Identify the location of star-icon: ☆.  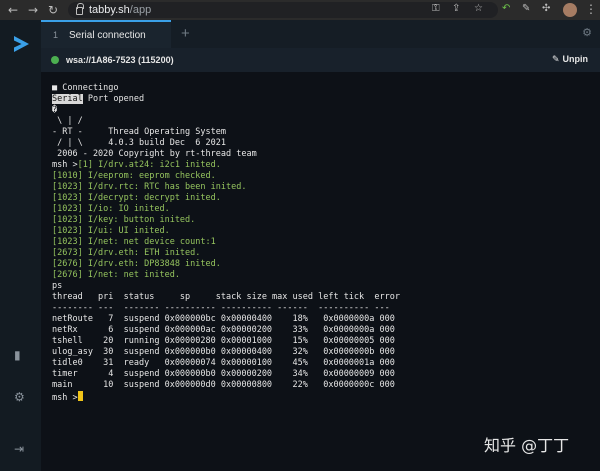
(478, 8).